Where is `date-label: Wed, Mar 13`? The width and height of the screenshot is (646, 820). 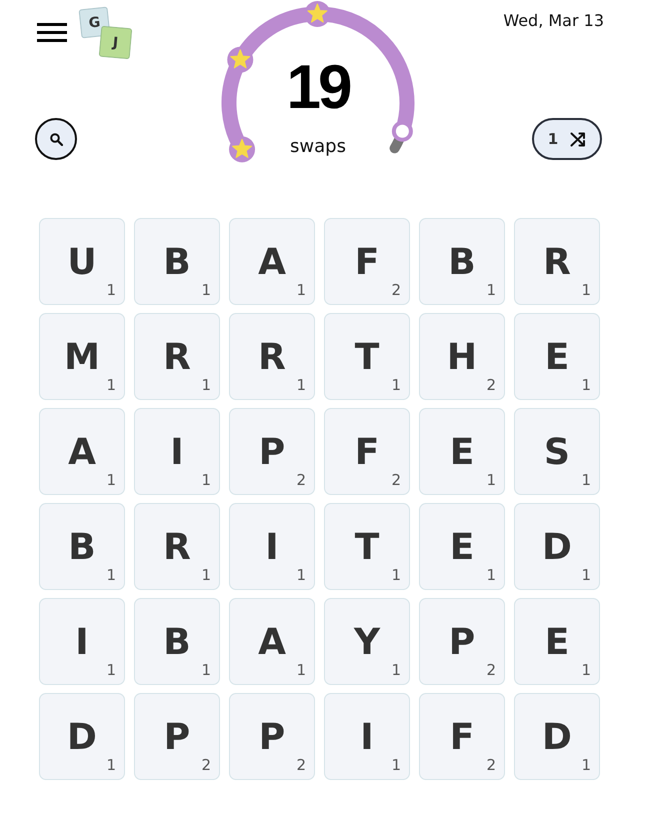
date-label: Wed, Mar 13 is located at coordinates (553, 21).